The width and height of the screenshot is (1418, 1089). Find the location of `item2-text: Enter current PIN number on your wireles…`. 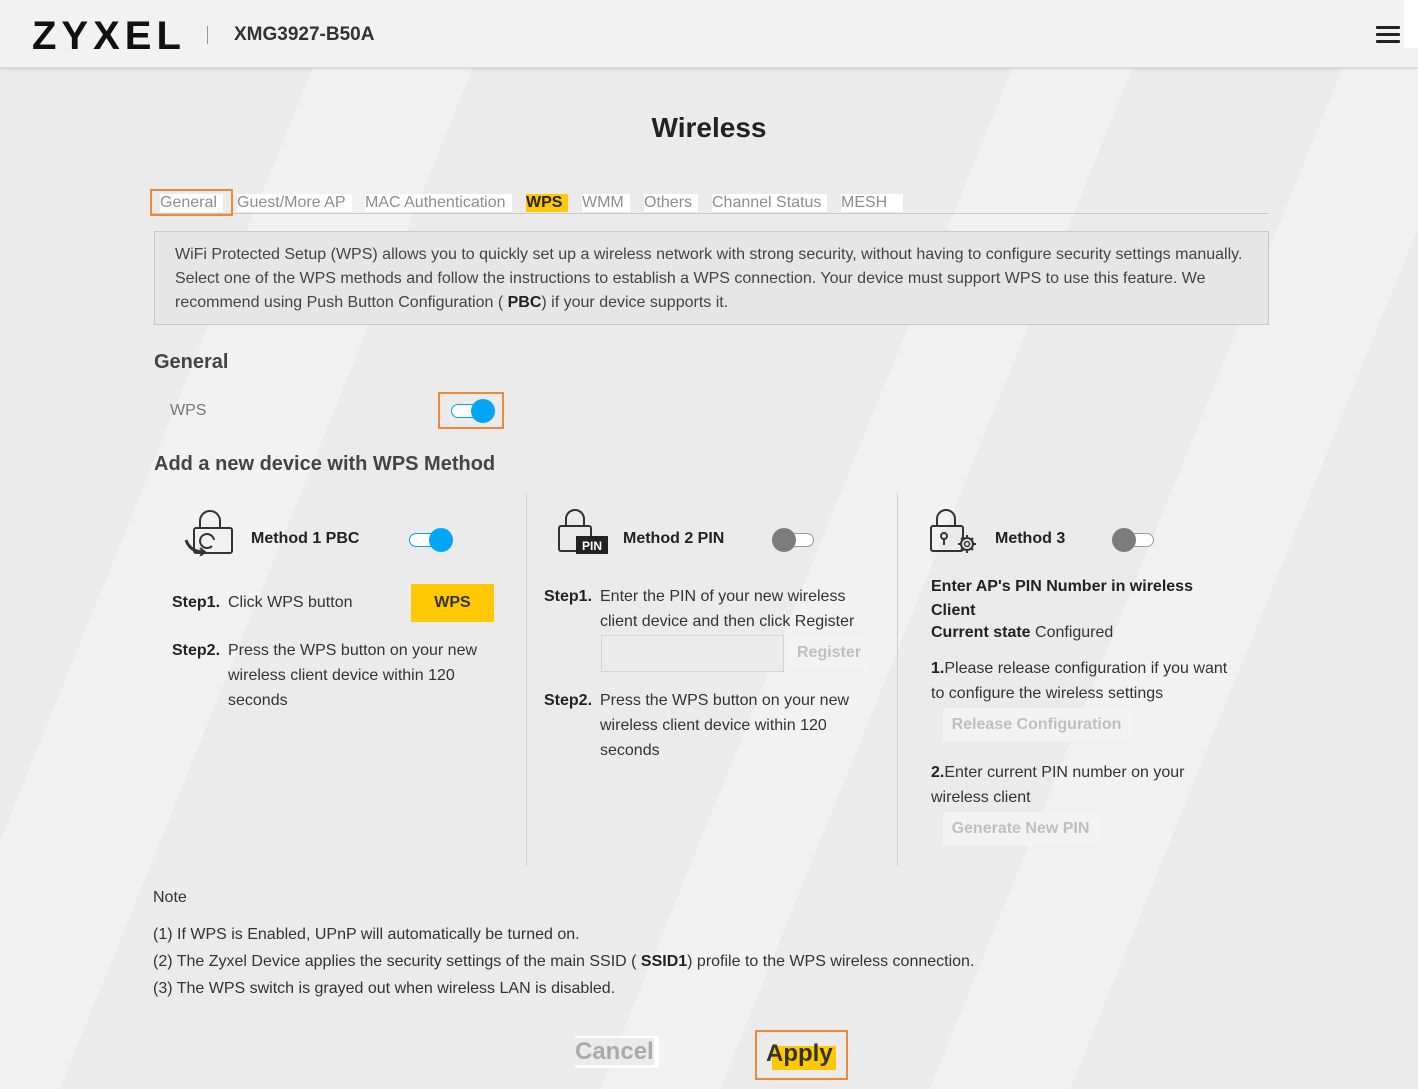

item2-text: Enter current PIN number on your wireles… is located at coordinates (1058, 785).